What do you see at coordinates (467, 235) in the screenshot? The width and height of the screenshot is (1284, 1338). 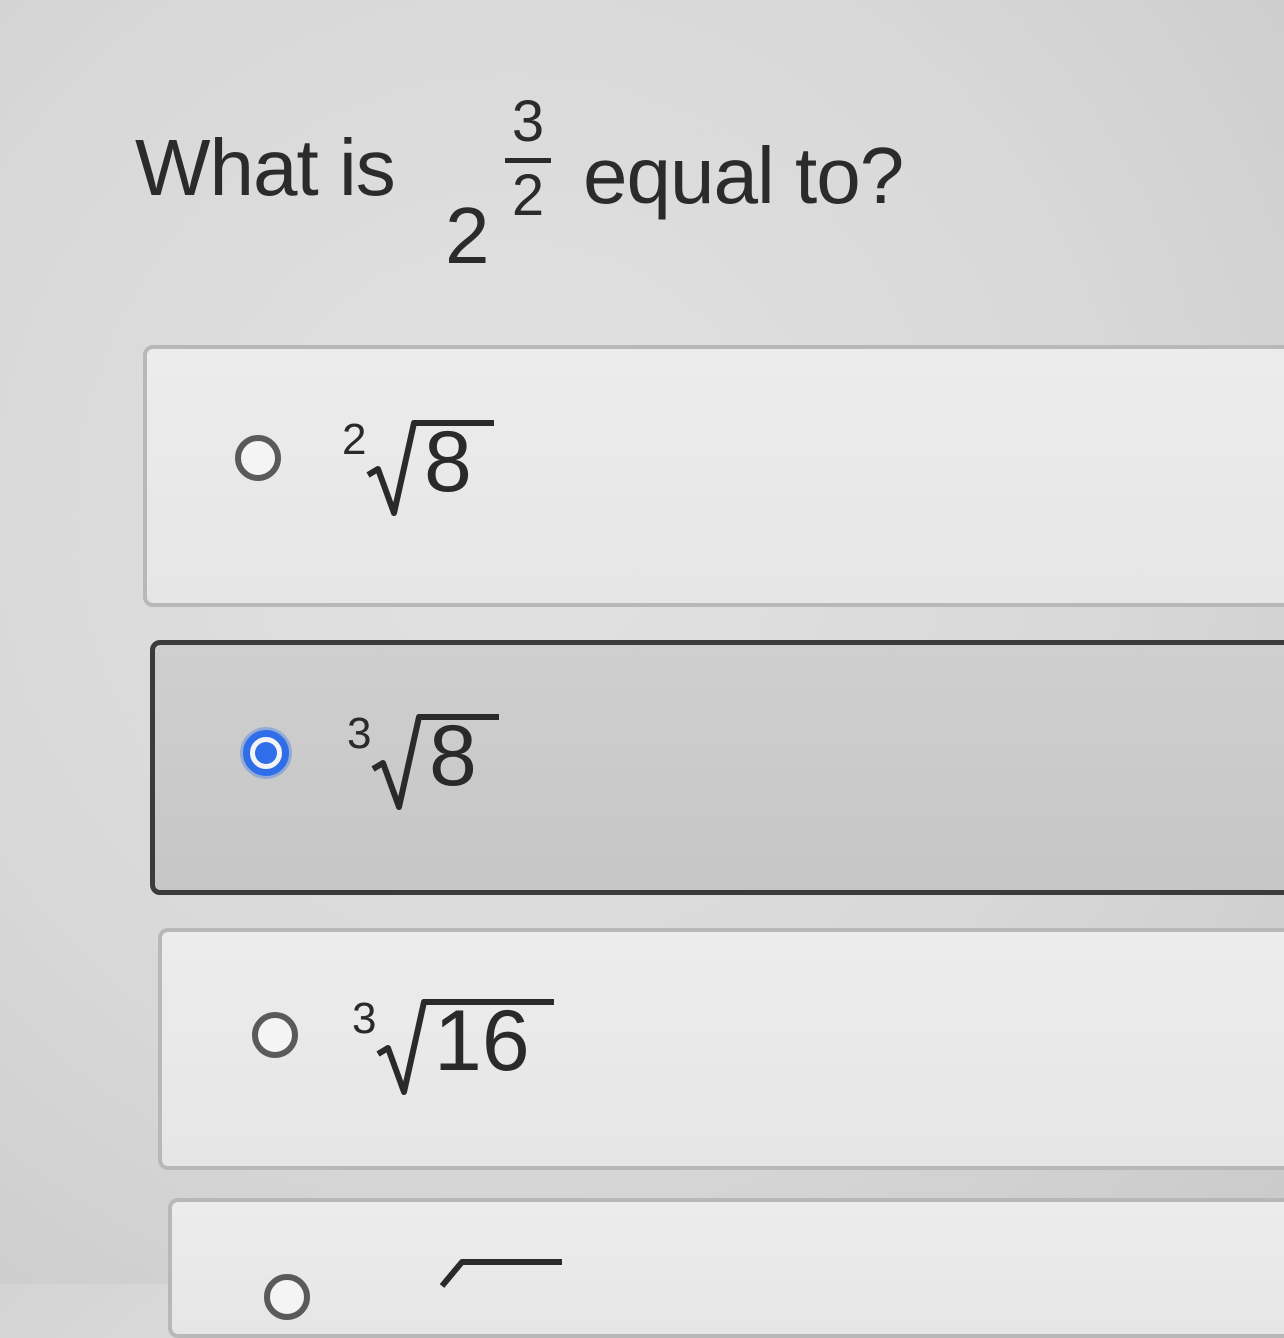 I see `exponent-base: 2` at bounding box center [467, 235].